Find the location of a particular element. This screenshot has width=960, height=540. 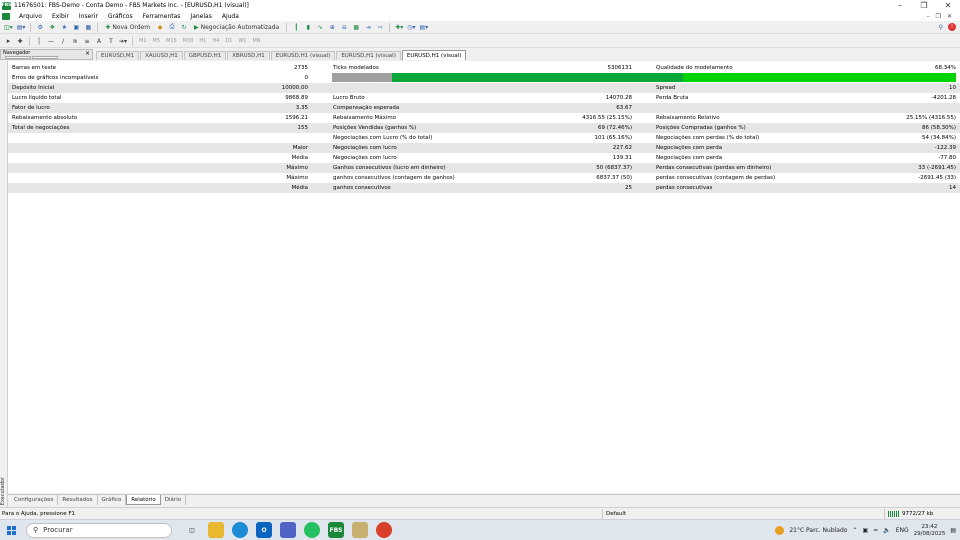

start-button is located at coordinates (11, 530).